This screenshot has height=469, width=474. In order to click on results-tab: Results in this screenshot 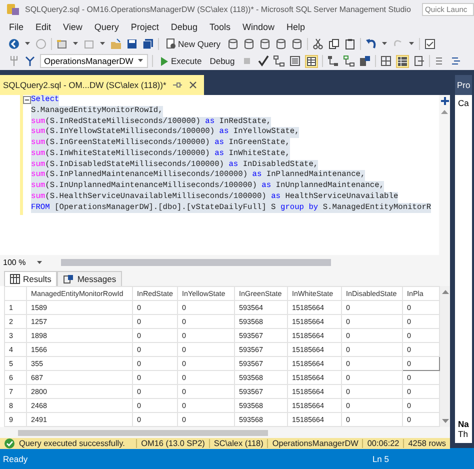, I will do `click(31, 278)`.